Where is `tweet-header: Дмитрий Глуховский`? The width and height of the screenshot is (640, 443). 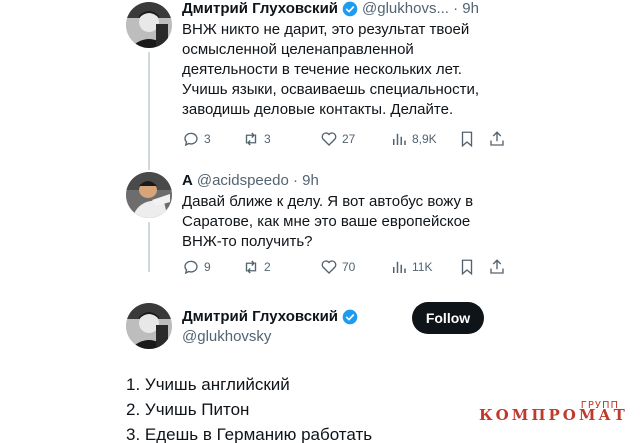 tweet-header: Дмитрий Глуховский is located at coordinates (272, 316).